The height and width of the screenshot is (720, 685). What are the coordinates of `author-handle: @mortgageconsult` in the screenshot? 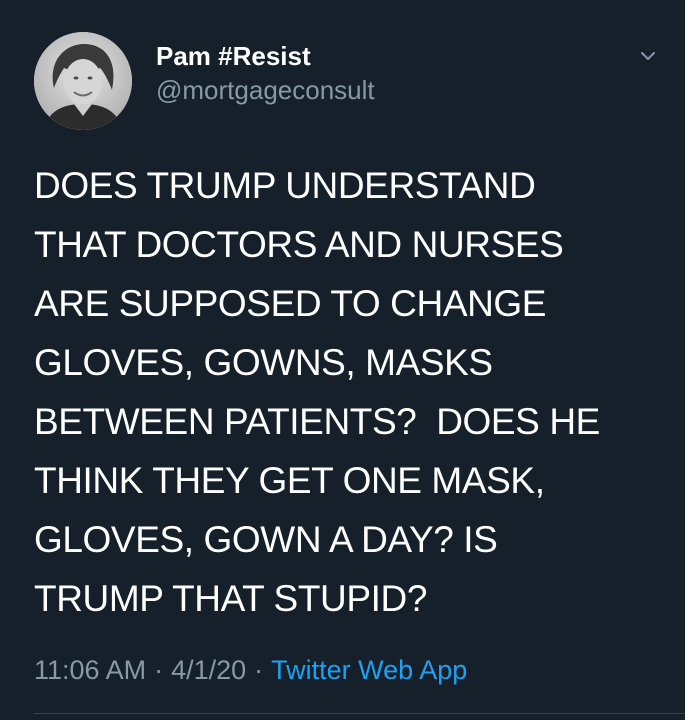 It's located at (265, 90).